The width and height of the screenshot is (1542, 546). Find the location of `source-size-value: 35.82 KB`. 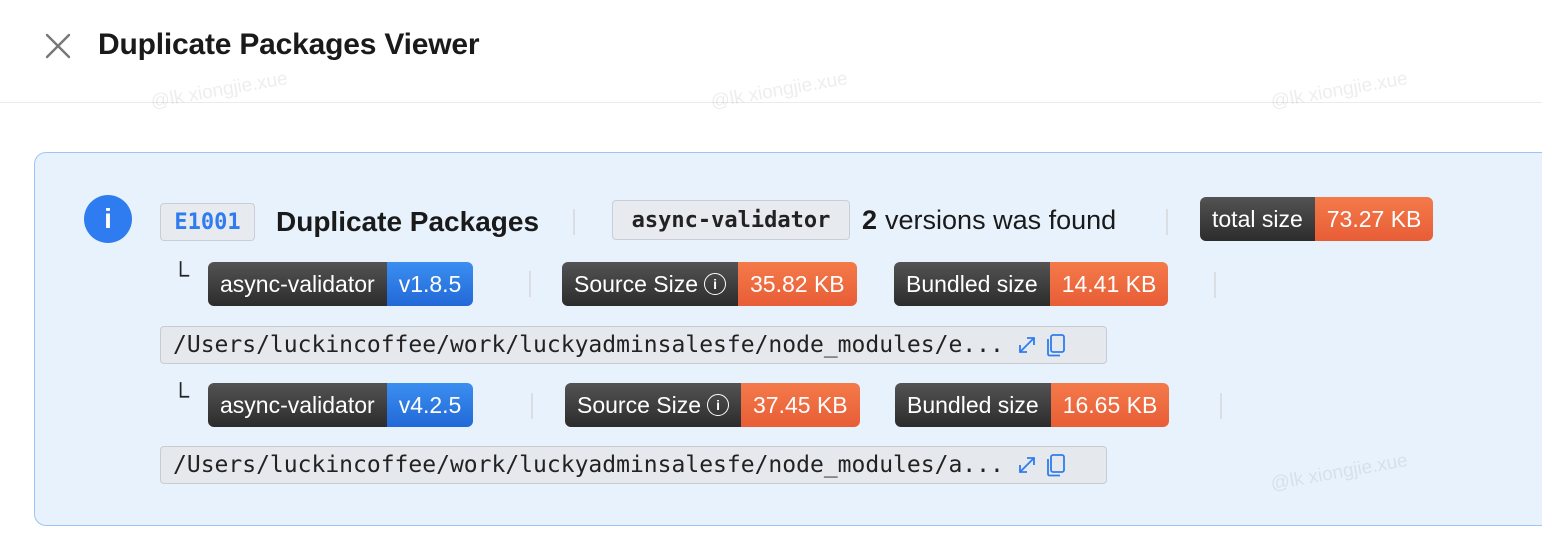

source-size-value: 35.82 KB is located at coordinates (797, 284).